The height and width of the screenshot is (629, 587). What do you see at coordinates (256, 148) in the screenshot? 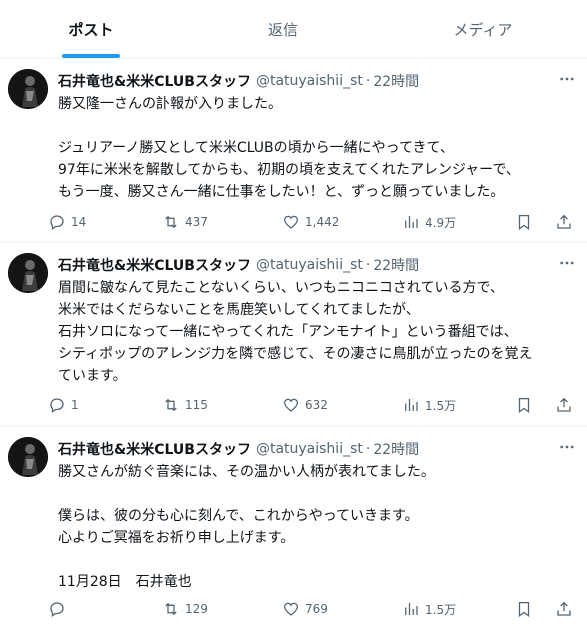
I see `tweet-line: ジュリアーノ勝又として米米CLUBの頃から一緒にやってきて、` at bounding box center [256, 148].